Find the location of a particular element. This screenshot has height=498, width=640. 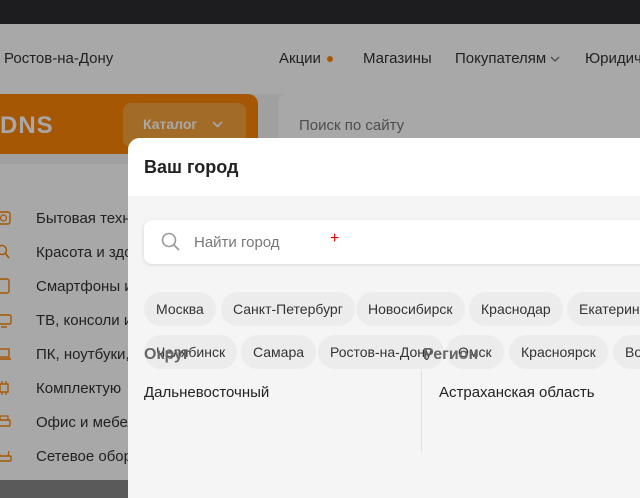

os-title-bar is located at coordinates (320, 12).